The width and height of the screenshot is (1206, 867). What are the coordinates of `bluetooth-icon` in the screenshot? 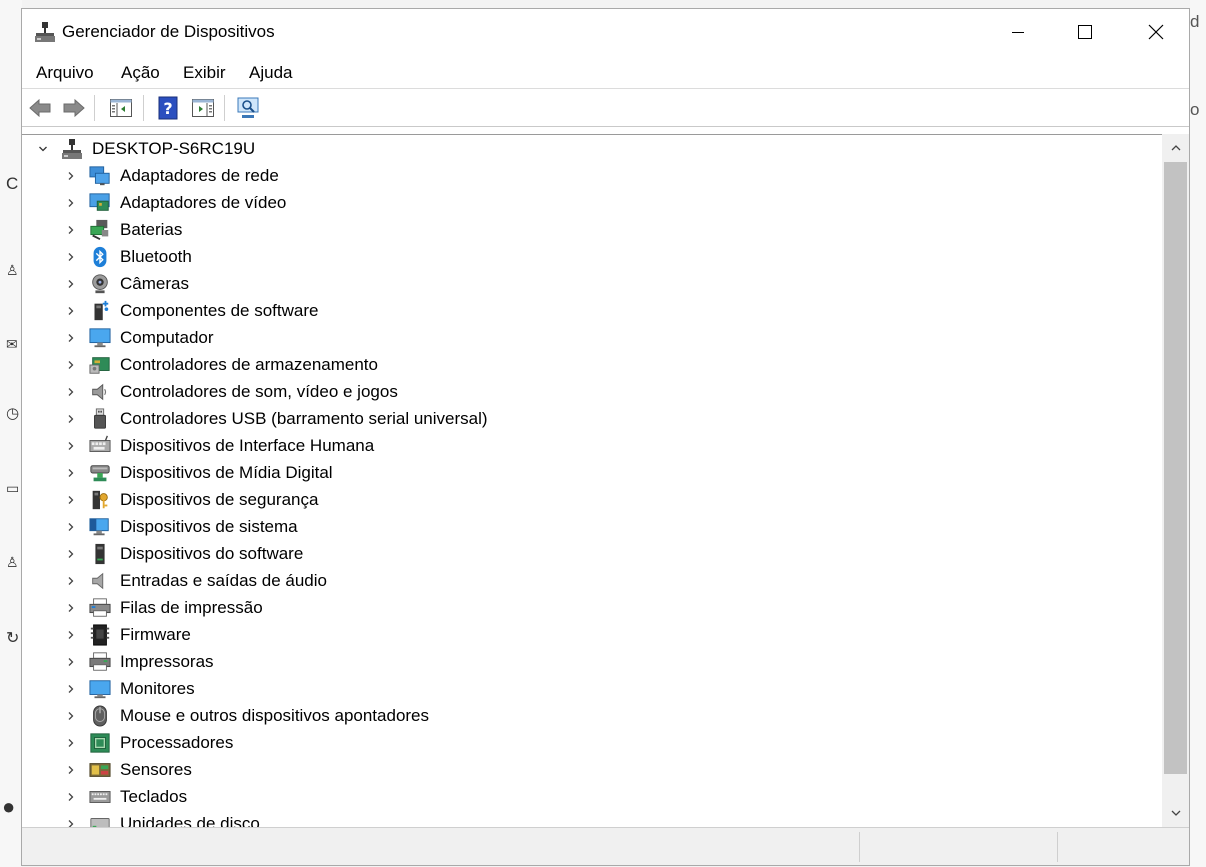 It's located at (100, 257).